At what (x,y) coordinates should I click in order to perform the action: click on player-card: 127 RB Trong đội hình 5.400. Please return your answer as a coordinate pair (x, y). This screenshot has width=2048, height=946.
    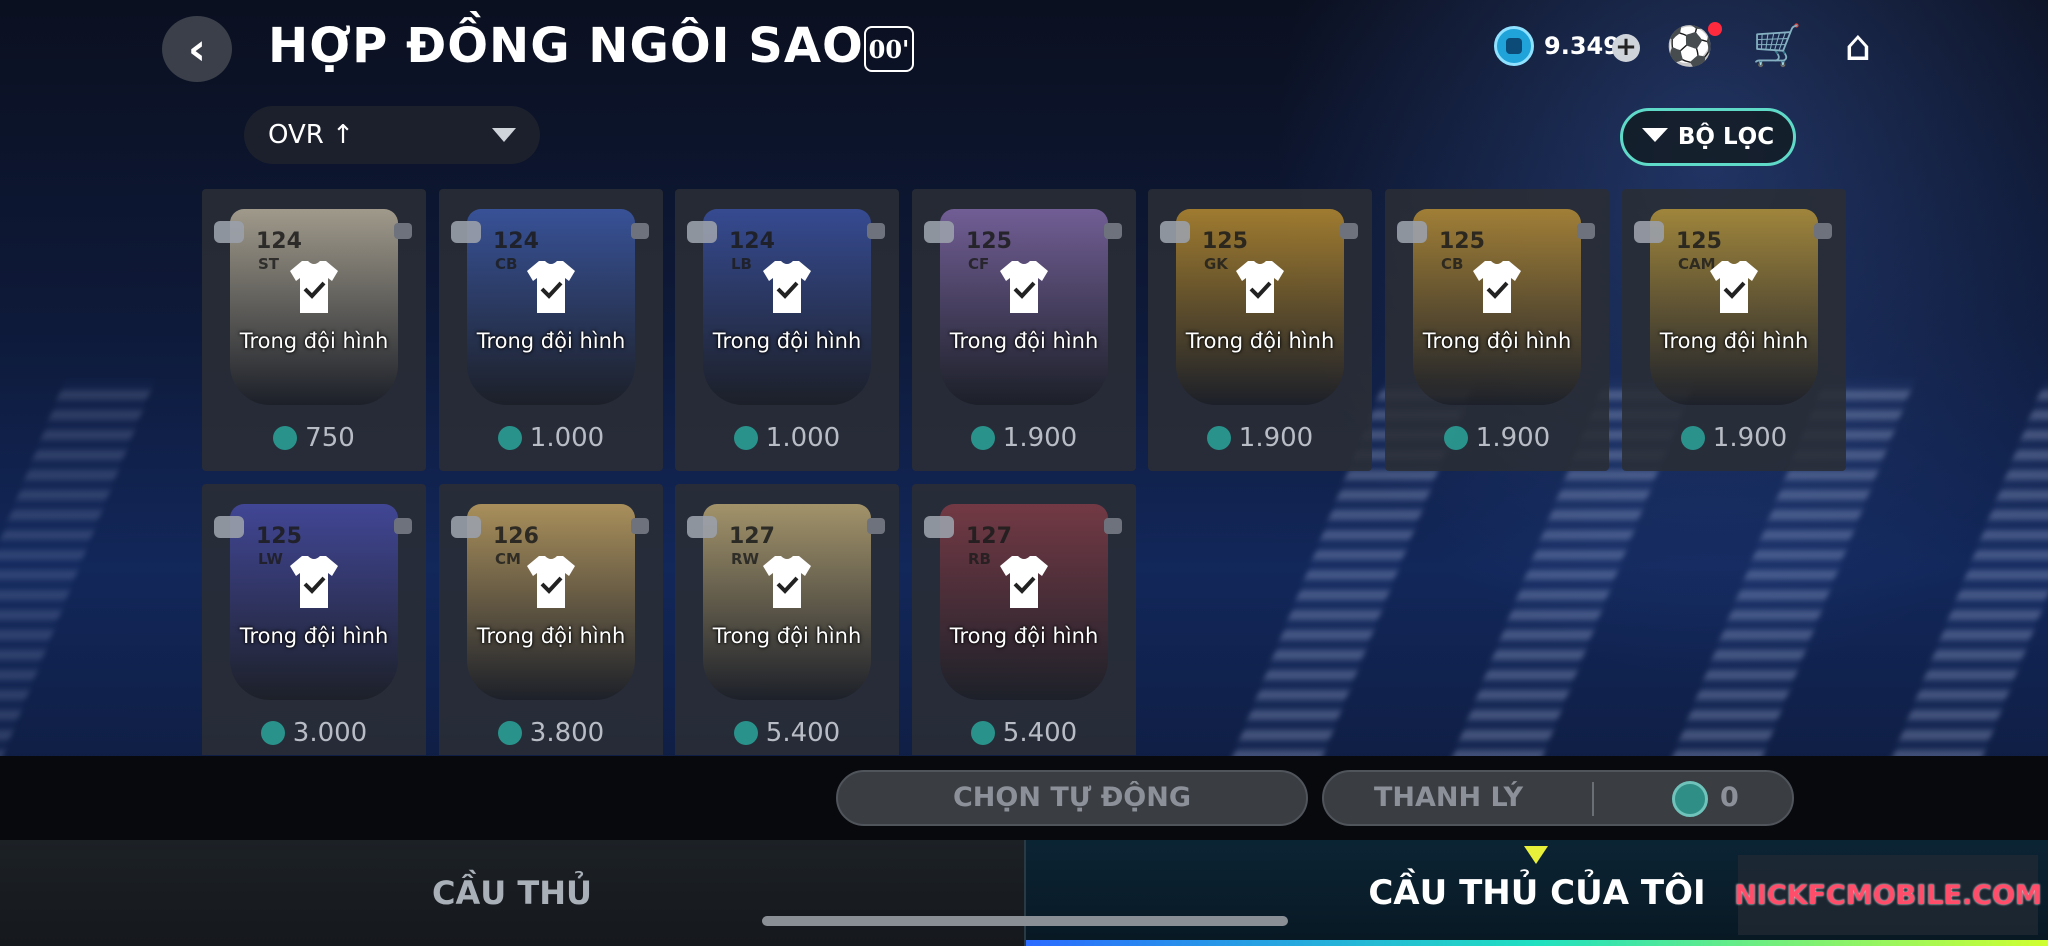
    Looking at the image, I should click on (1024, 619).